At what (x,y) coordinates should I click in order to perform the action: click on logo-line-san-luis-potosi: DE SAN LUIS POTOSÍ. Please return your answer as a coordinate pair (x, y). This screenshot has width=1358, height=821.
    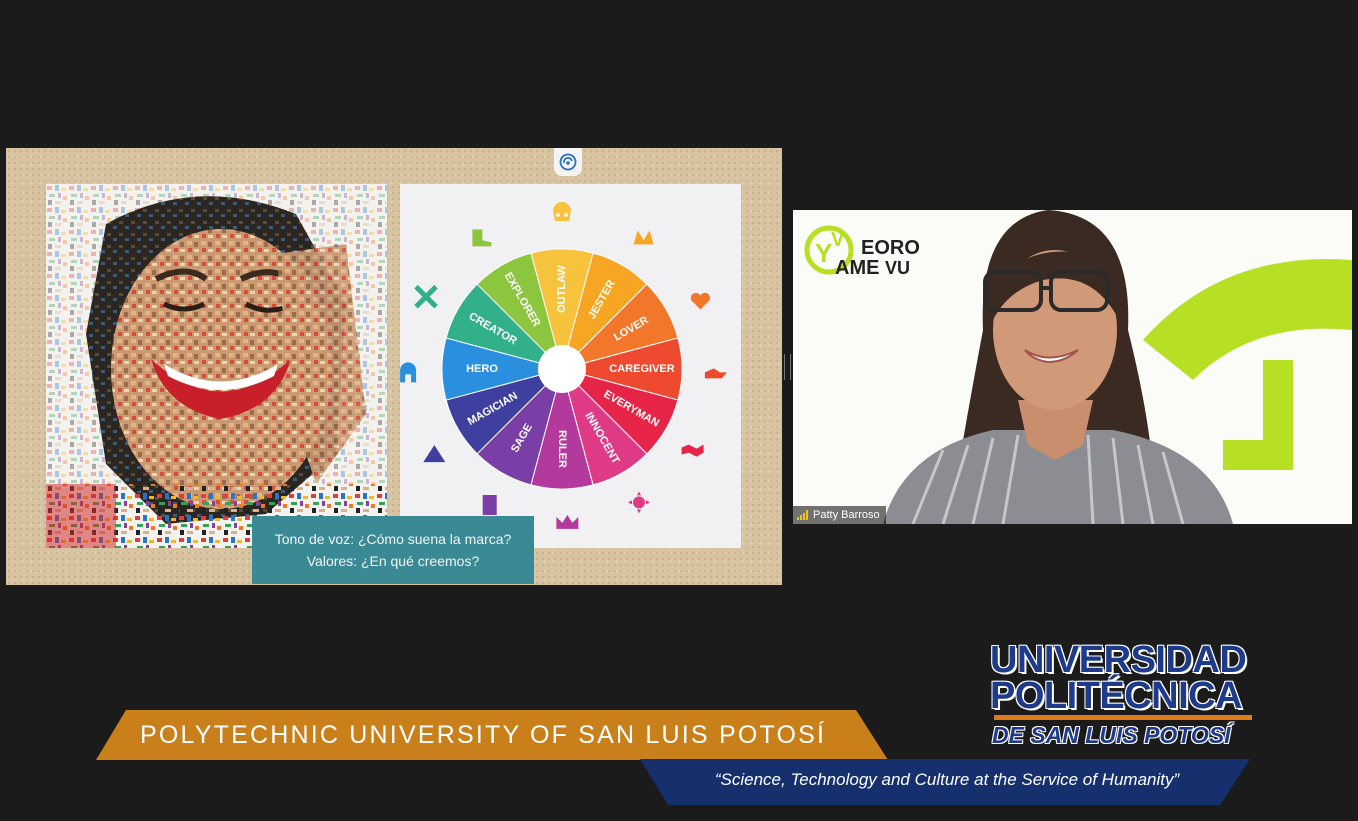
    Looking at the image, I should click on (1111, 735).